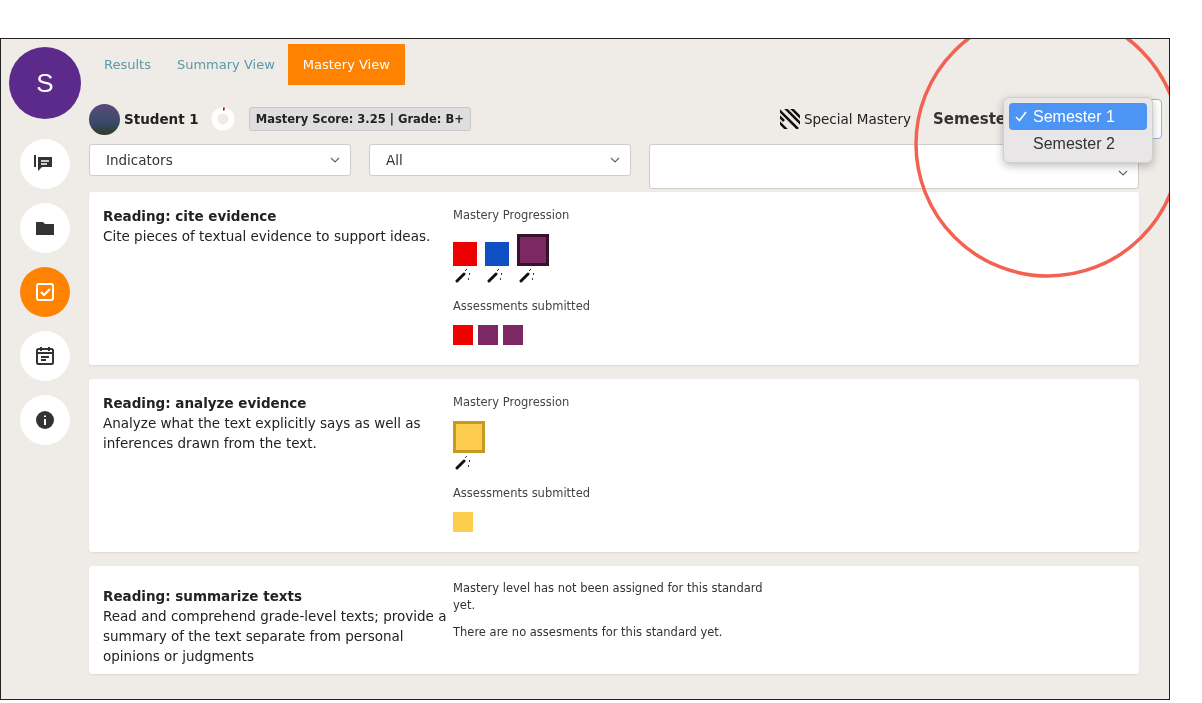  I want to click on standard-description: Cite pieces of textual evidence to support ideas., so click(267, 236).